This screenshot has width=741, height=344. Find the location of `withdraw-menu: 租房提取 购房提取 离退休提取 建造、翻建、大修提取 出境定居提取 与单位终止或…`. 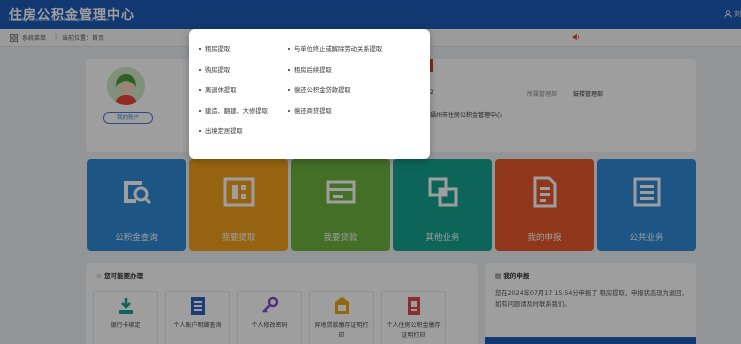

withdraw-menu: 租房提取 购房提取 离退休提取 建造、翻建、大修提取 出境定居提取 与单位终止或… is located at coordinates (309, 94).